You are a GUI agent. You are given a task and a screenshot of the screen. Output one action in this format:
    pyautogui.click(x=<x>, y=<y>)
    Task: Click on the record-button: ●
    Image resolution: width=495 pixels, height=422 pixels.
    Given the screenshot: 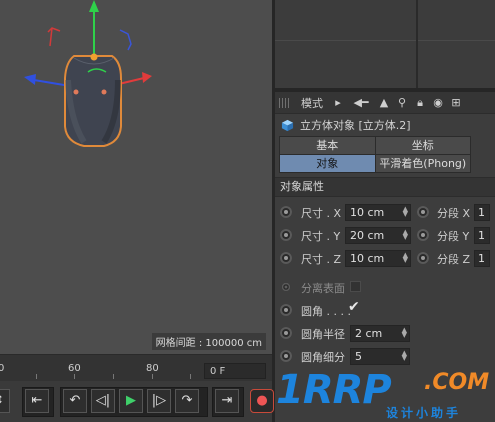 What is the action you would take?
    pyautogui.click(x=262, y=401)
    